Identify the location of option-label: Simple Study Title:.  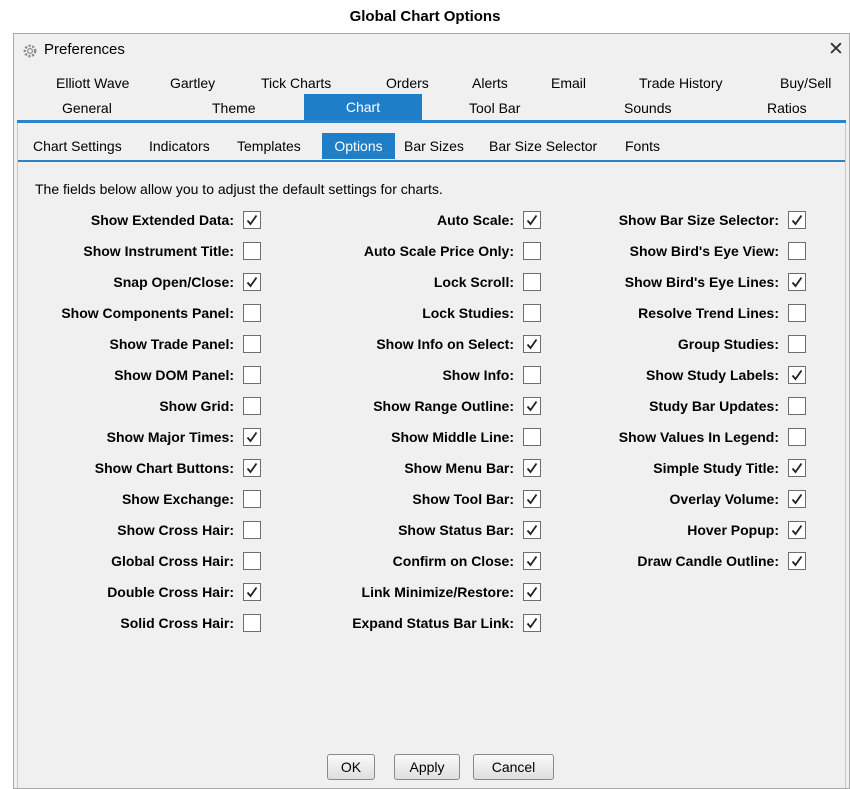
(716, 468).